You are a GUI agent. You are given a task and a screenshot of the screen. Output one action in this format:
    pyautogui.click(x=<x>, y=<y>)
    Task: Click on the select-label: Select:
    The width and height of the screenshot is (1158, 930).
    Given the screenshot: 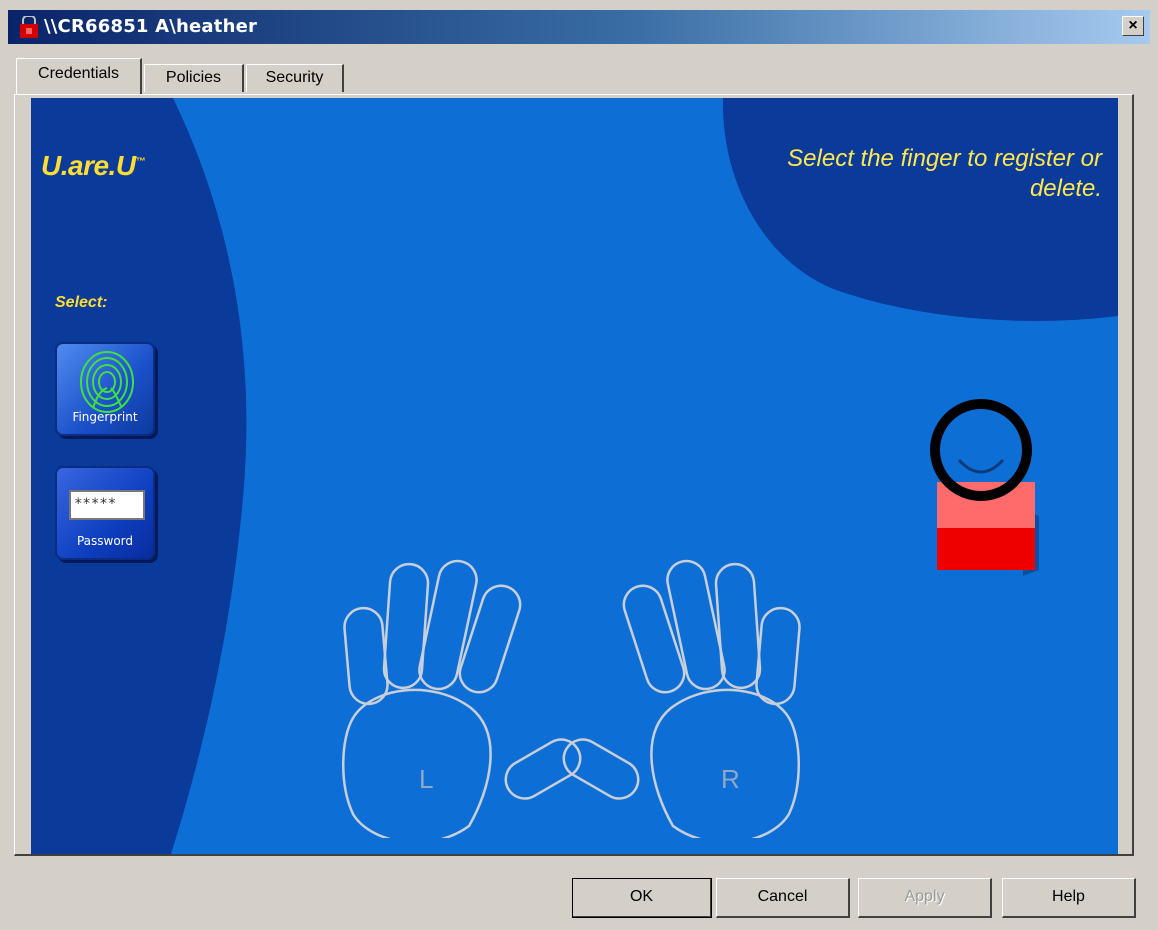 What is the action you would take?
    pyautogui.click(x=81, y=302)
    